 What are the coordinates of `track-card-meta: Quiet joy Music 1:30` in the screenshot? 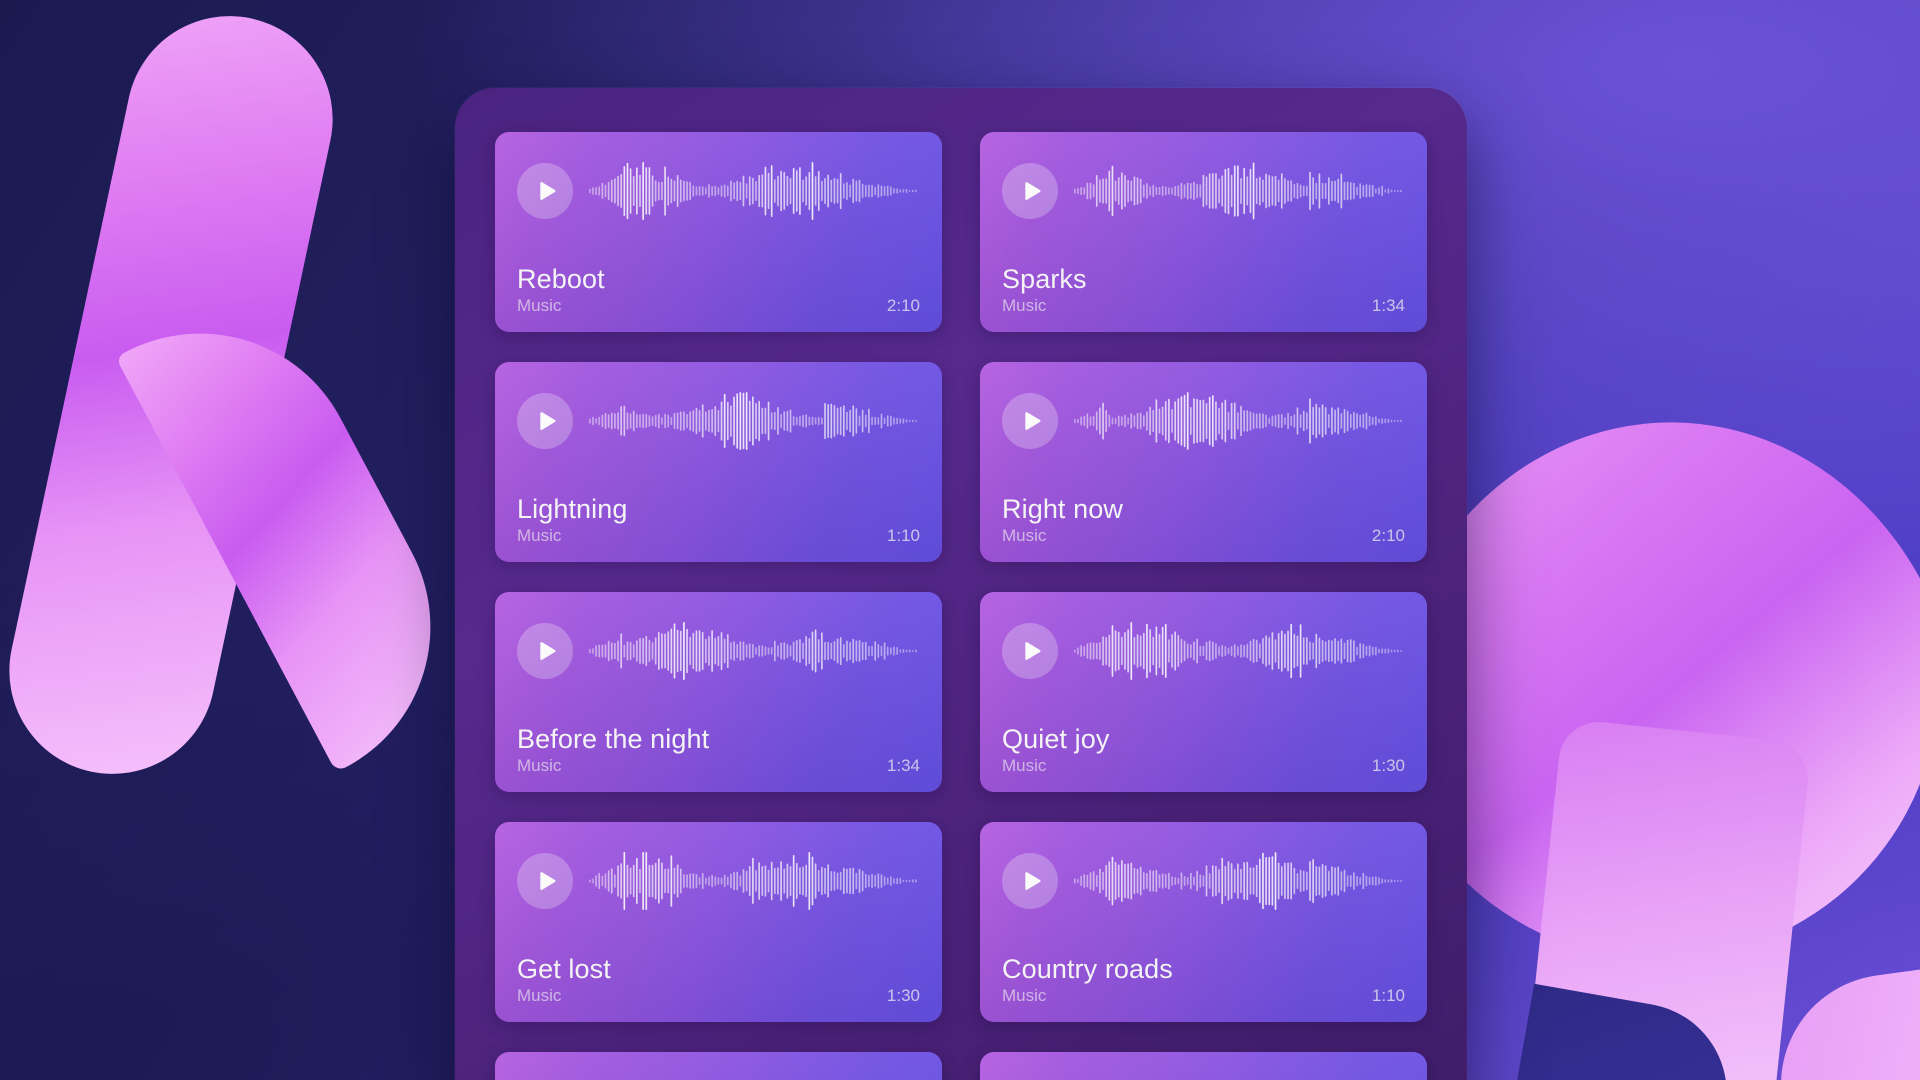 It's located at (1203, 750).